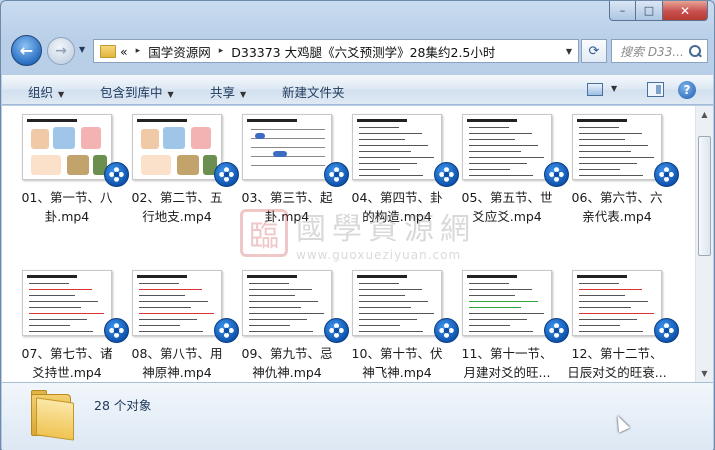 This screenshot has width=715, height=450. I want to click on file-name-line: 05、第五节、世, so click(507, 197).